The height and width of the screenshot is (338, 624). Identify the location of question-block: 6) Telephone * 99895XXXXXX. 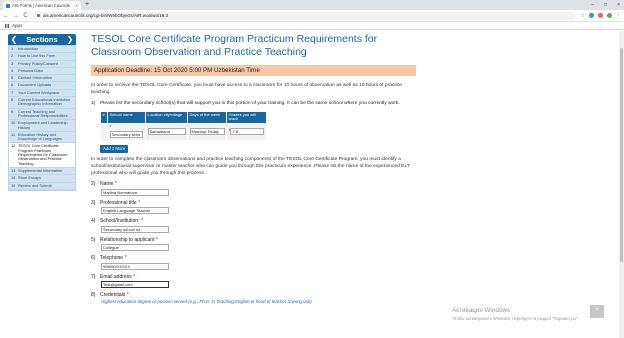
(256, 262).